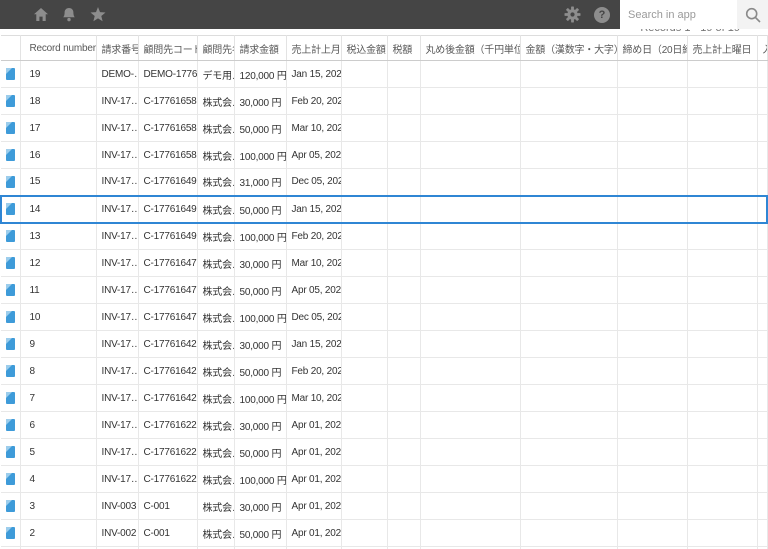  What do you see at coordinates (117, 48) in the screenshot?
I see `column-header-invoice-no: 請求番号` at bounding box center [117, 48].